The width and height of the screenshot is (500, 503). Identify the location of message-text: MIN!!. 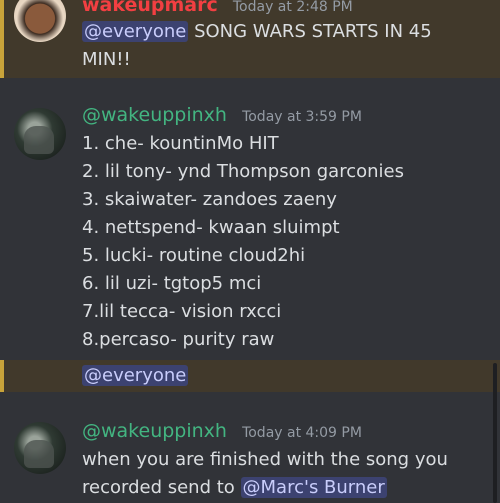
(106, 59).